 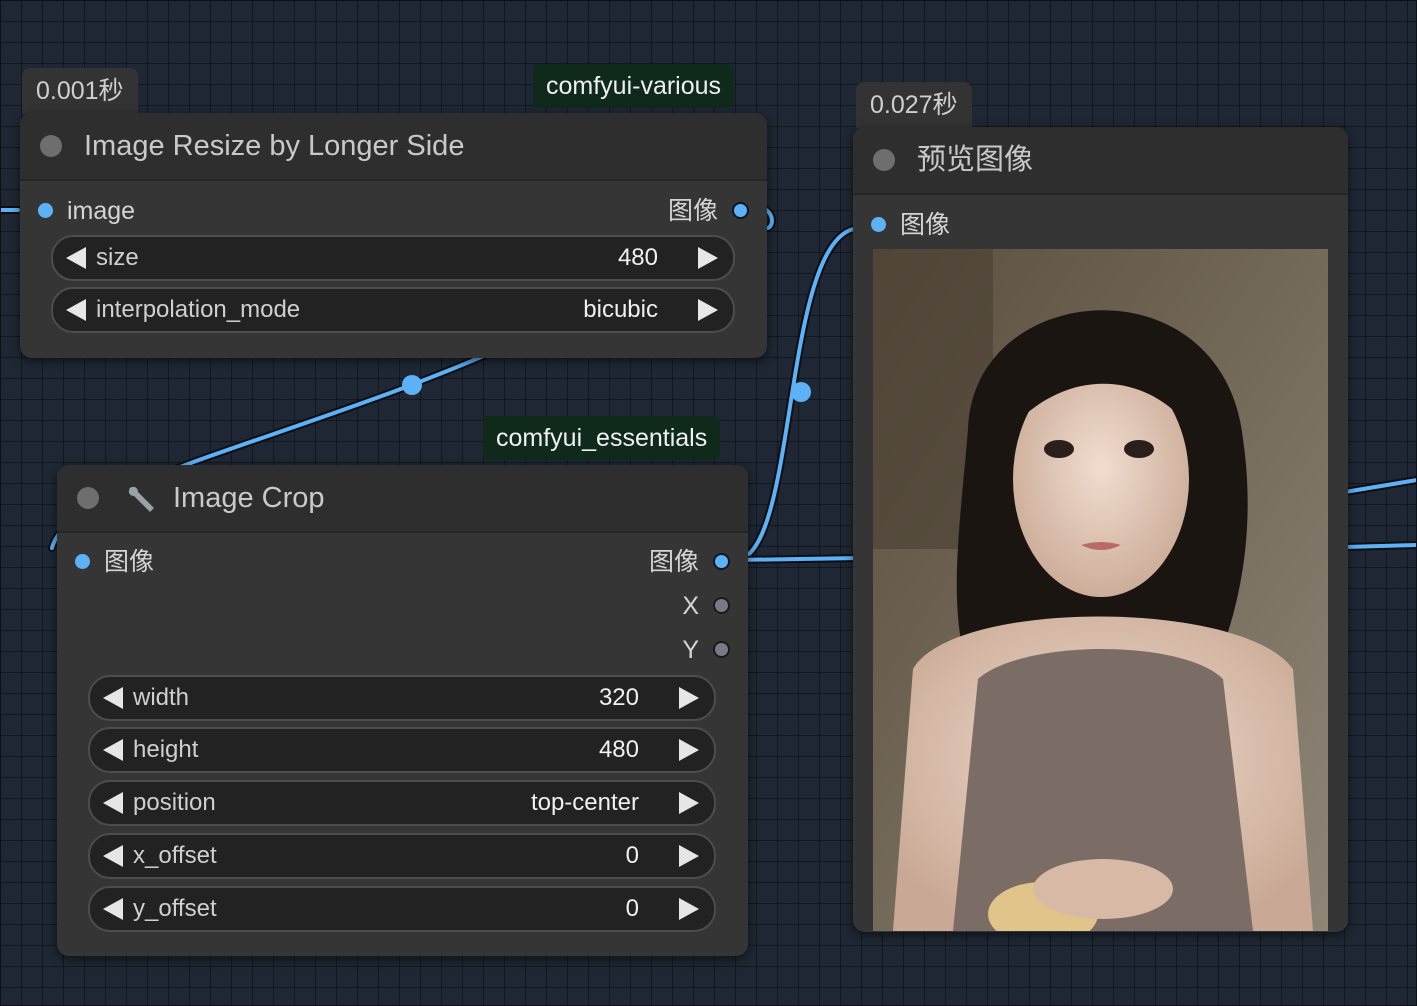 I want to click on wrench-icon, so click(x=141, y=499).